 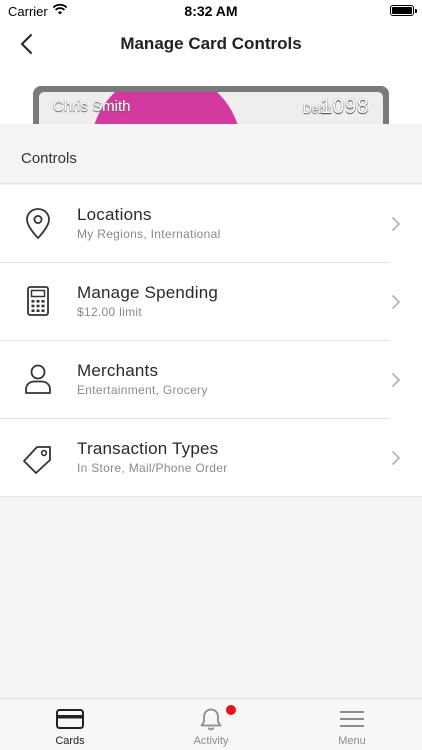 What do you see at coordinates (211, 741) in the screenshot?
I see `tab-label: Activity` at bounding box center [211, 741].